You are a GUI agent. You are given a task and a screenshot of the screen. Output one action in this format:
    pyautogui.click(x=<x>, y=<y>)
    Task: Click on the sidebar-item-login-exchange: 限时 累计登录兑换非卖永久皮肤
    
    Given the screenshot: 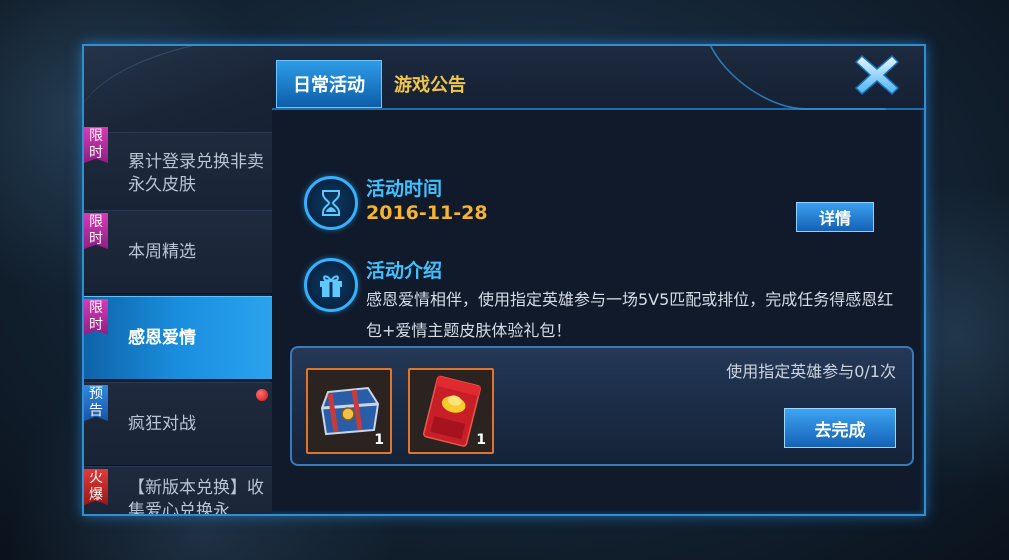 What is the action you would take?
    pyautogui.click(x=178, y=171)
    